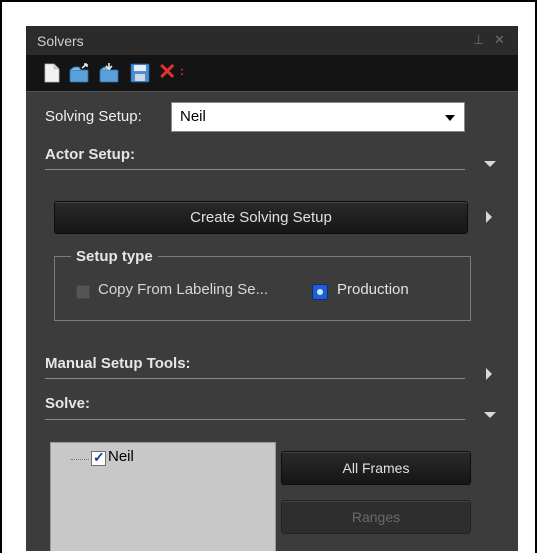 Image resolution: width=537 pixels, height=553 pixels. I want to click on solve-header: Solve:, so click(67, 403).